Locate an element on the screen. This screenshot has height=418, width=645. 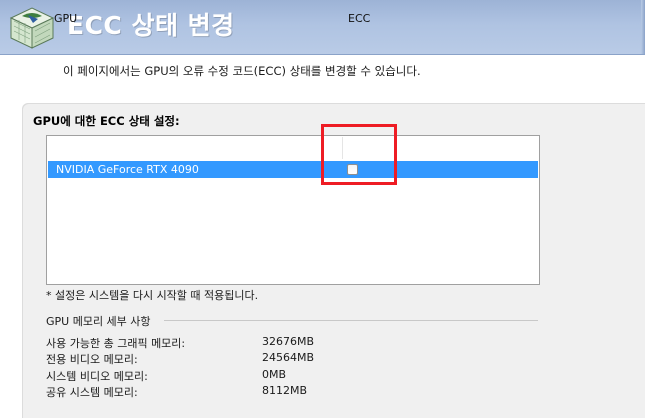
header-edge is located at coordinates (643, 27).